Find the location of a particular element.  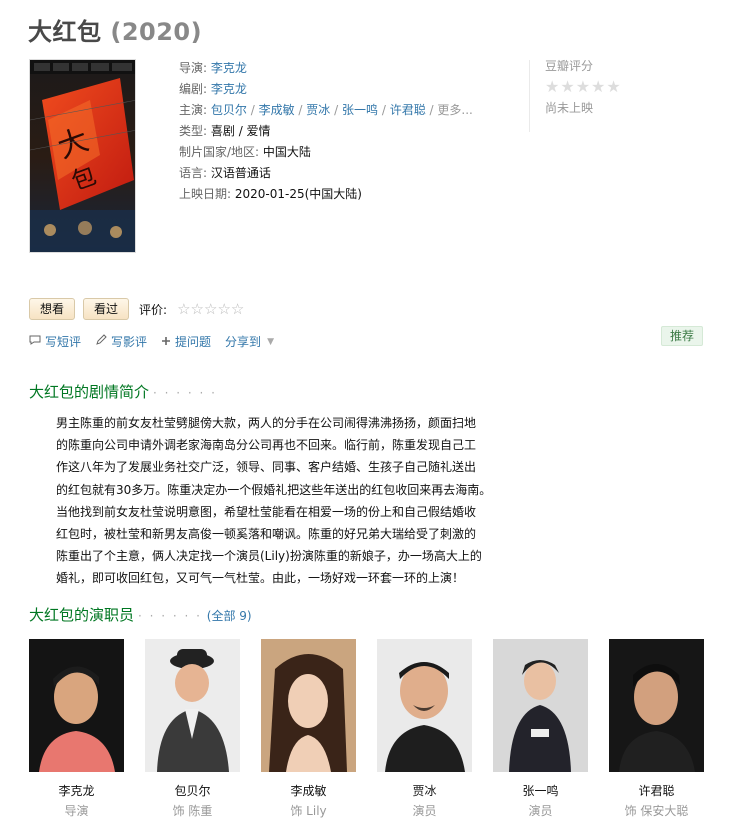

recommend-button: 推荐 is located at coordinates (682, 336).